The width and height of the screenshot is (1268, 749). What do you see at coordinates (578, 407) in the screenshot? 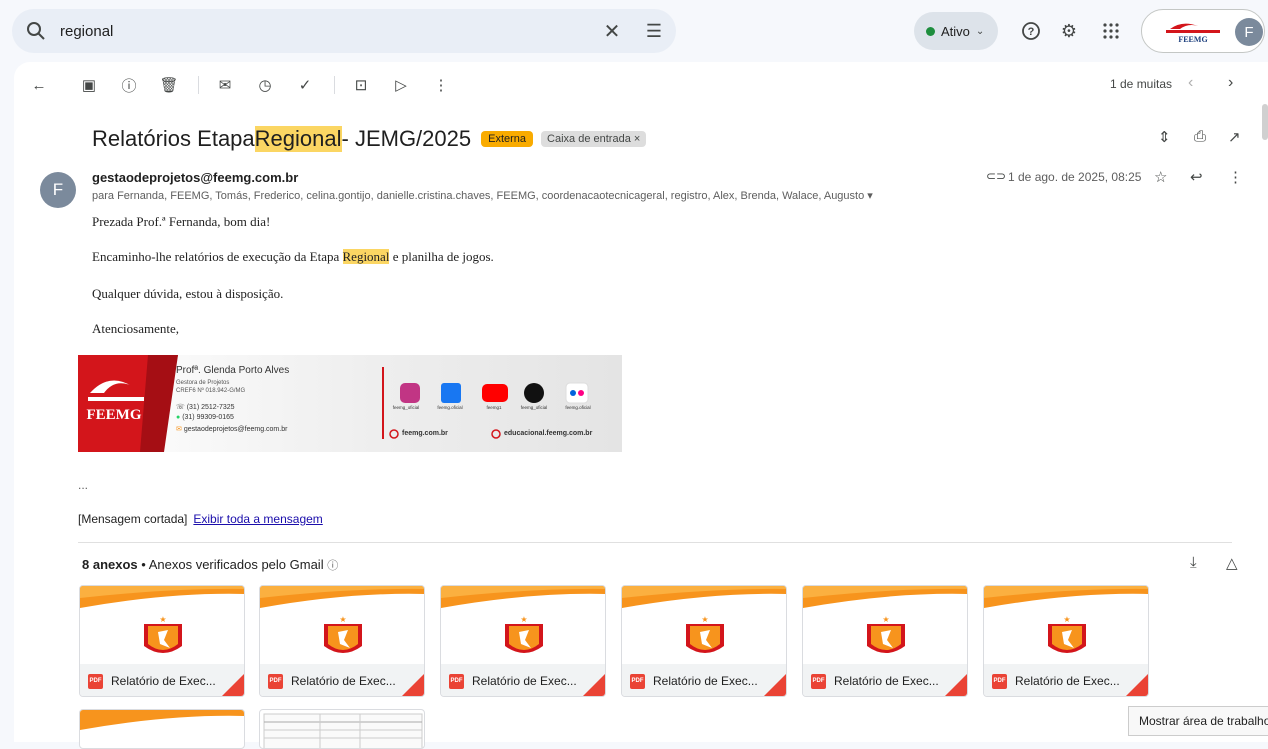
I see `social-handle: feemg.oficial` at bounding box center [578, 407].